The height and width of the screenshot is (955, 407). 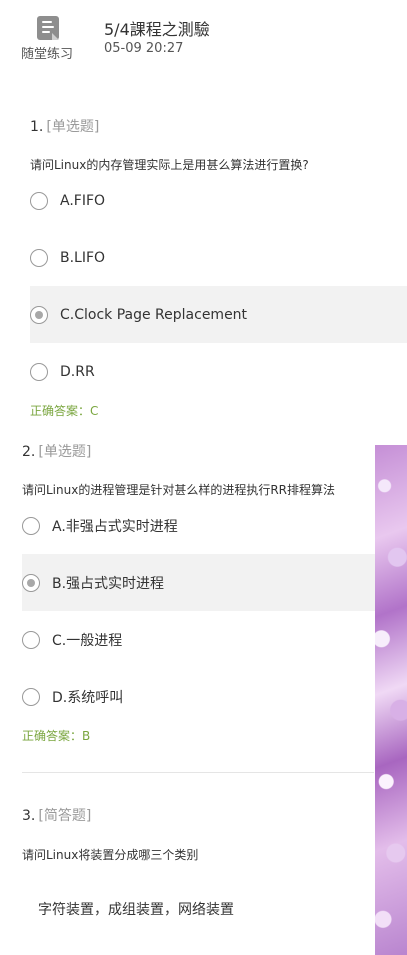 I want to click on option-label: C.一般进程, so click(x=87, y=640).